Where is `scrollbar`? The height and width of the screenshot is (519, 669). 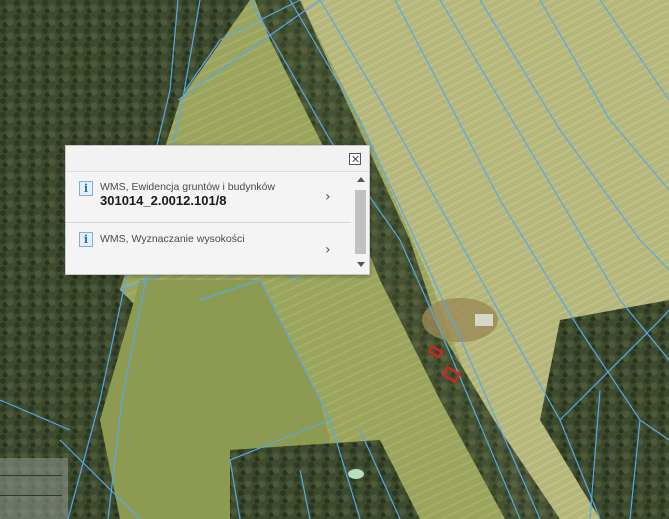
scrollbar is located at coordinates (360, 223).